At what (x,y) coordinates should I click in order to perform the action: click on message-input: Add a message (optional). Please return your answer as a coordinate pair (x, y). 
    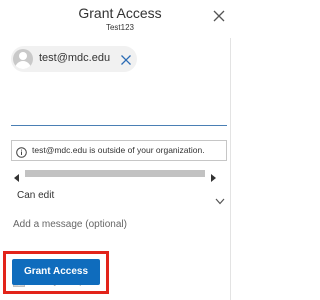
    Looking at the image, I should click on (119, 225).